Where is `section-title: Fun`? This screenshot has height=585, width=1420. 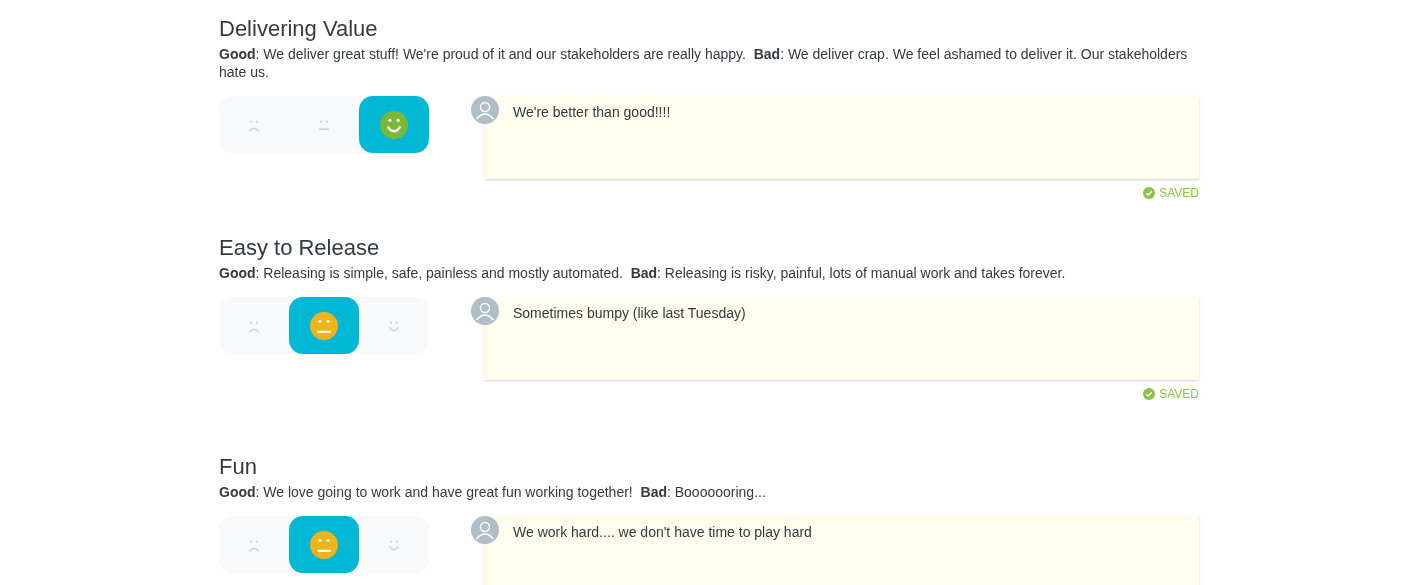 section-title: Fun is located at coordinates (238, 467).